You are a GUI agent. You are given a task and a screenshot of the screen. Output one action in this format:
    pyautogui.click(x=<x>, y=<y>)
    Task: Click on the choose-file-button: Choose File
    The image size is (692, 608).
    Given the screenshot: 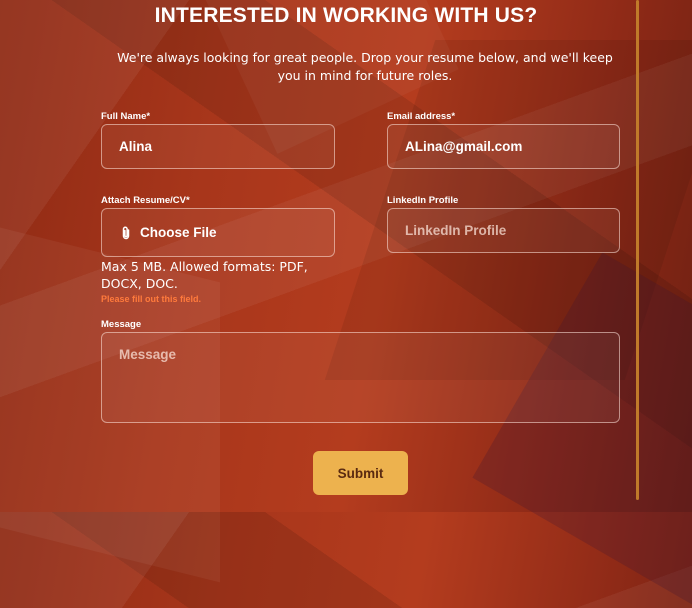 What is the action you would take?
    pyautogui.click(x=218, y=232)
    